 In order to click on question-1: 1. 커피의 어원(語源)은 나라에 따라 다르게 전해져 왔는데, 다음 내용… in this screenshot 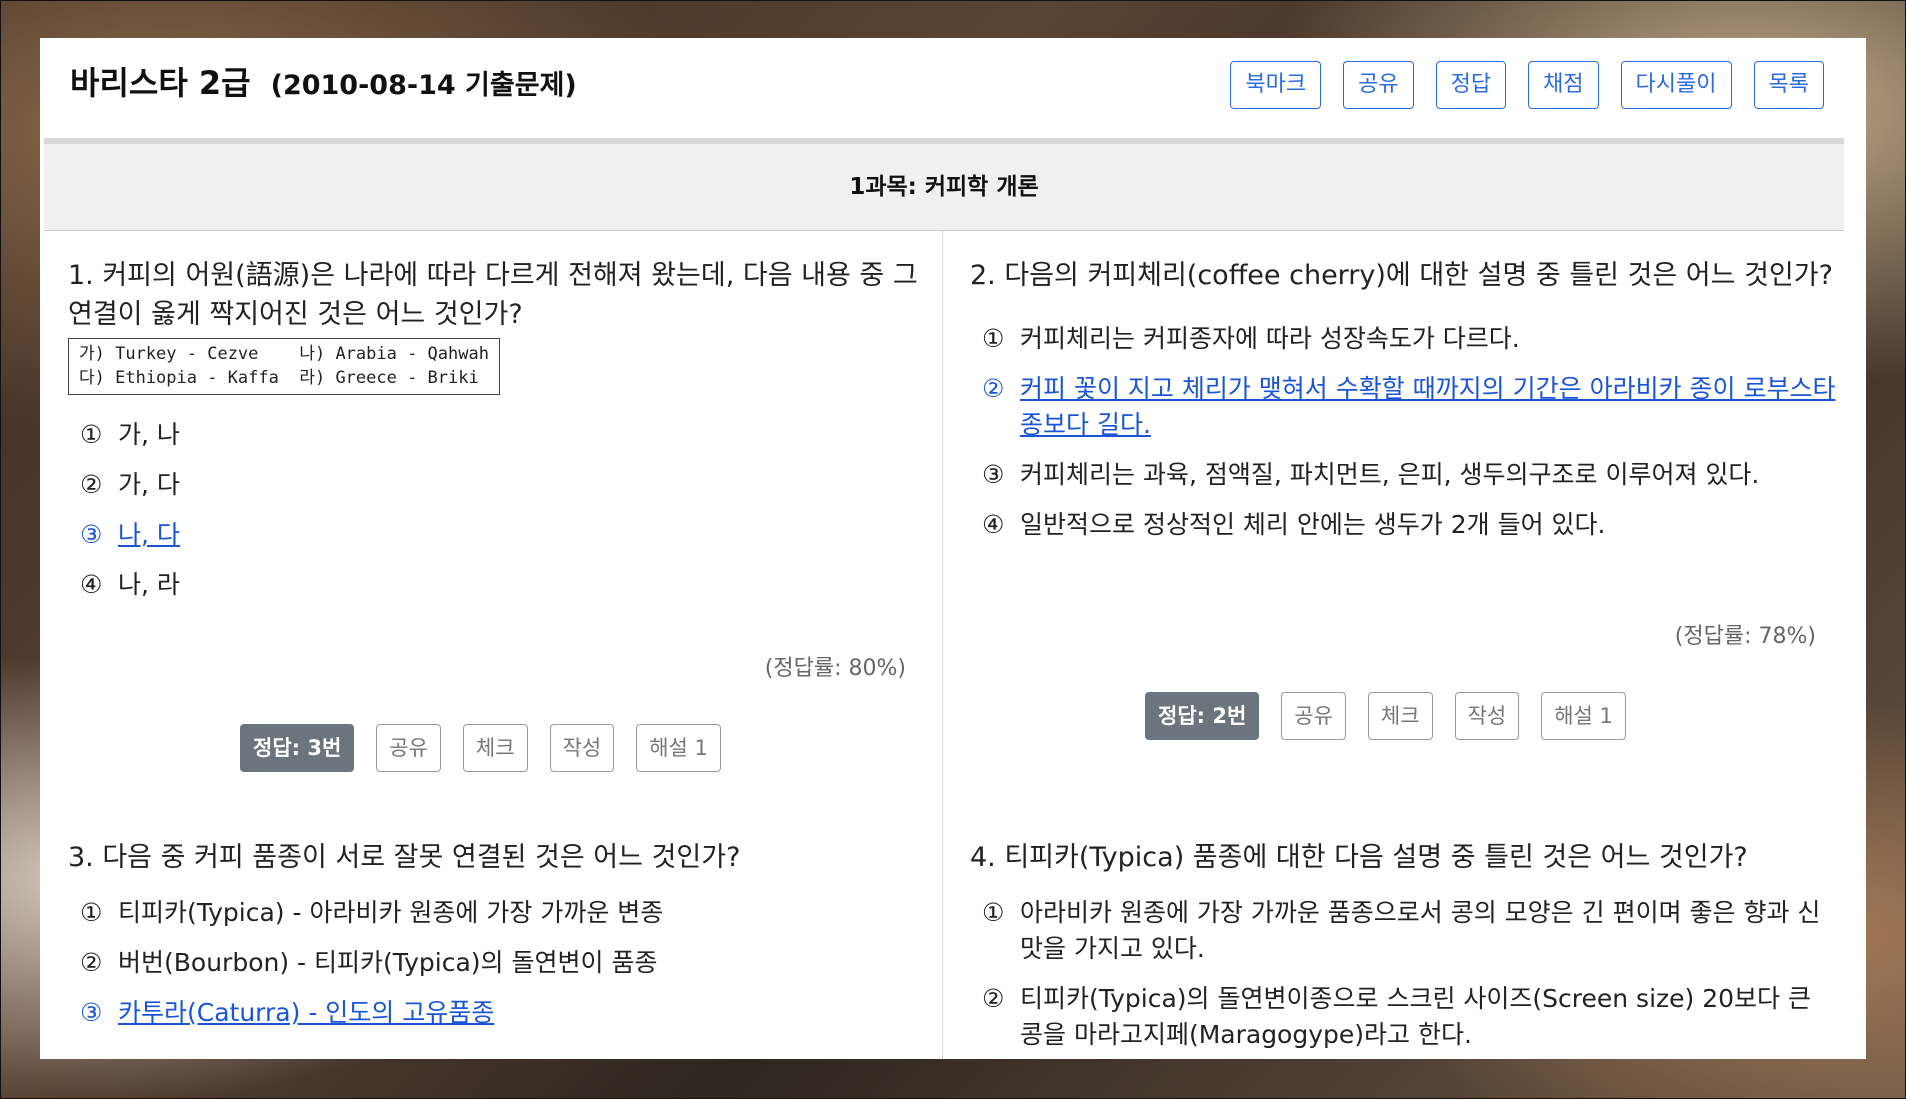, I will do `click(494, 429)`.